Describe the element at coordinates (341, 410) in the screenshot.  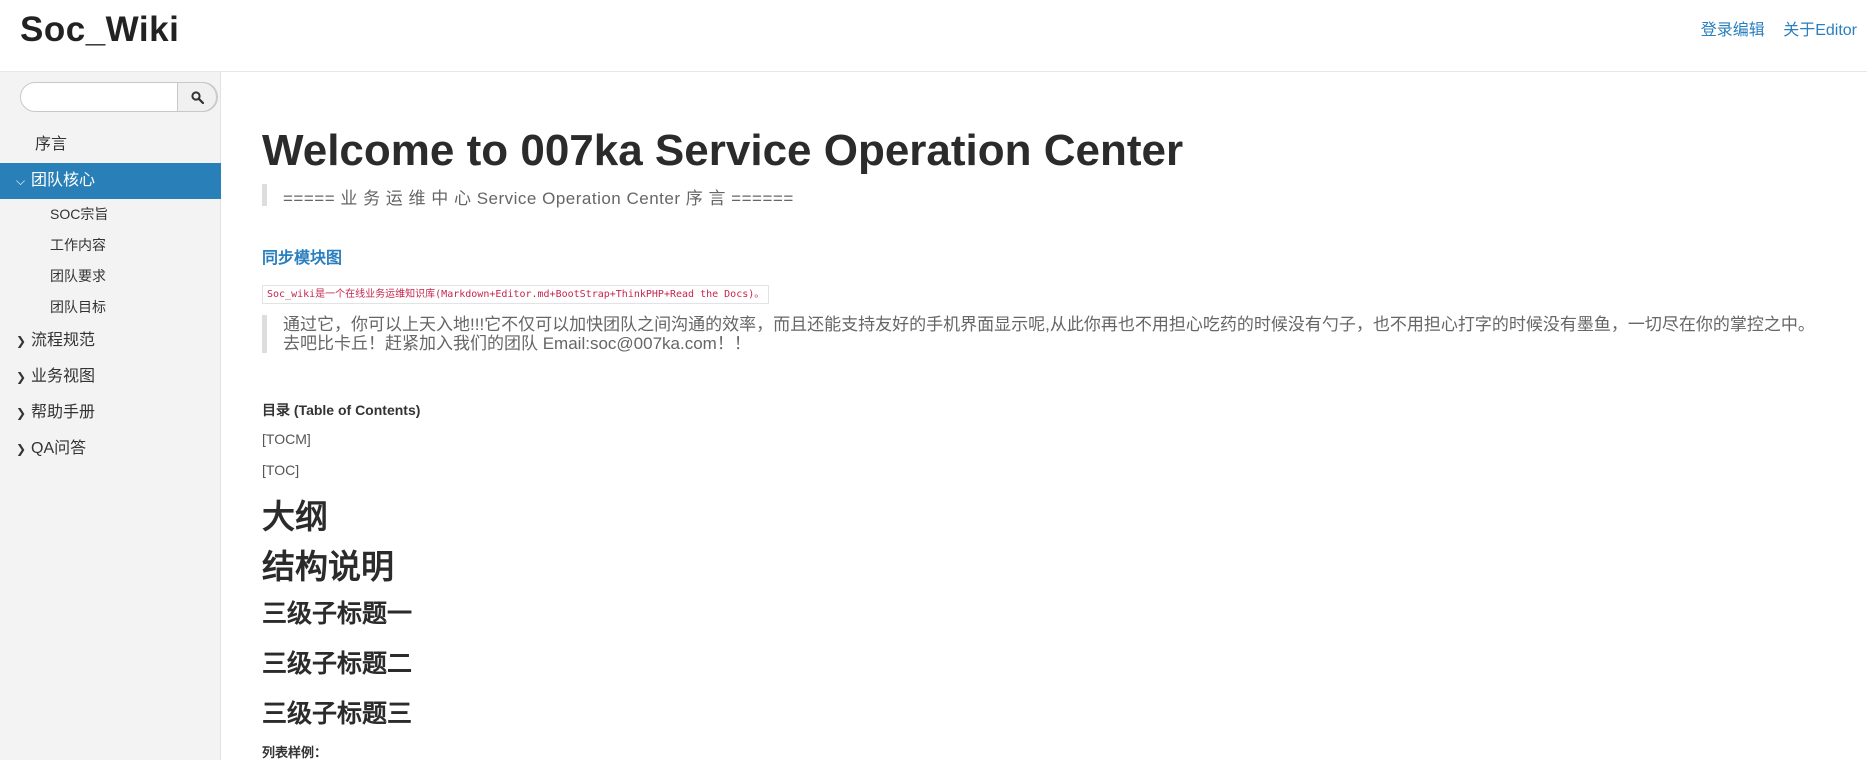
I see `toc-heading: 目录 (Table of Contents)` at that location.